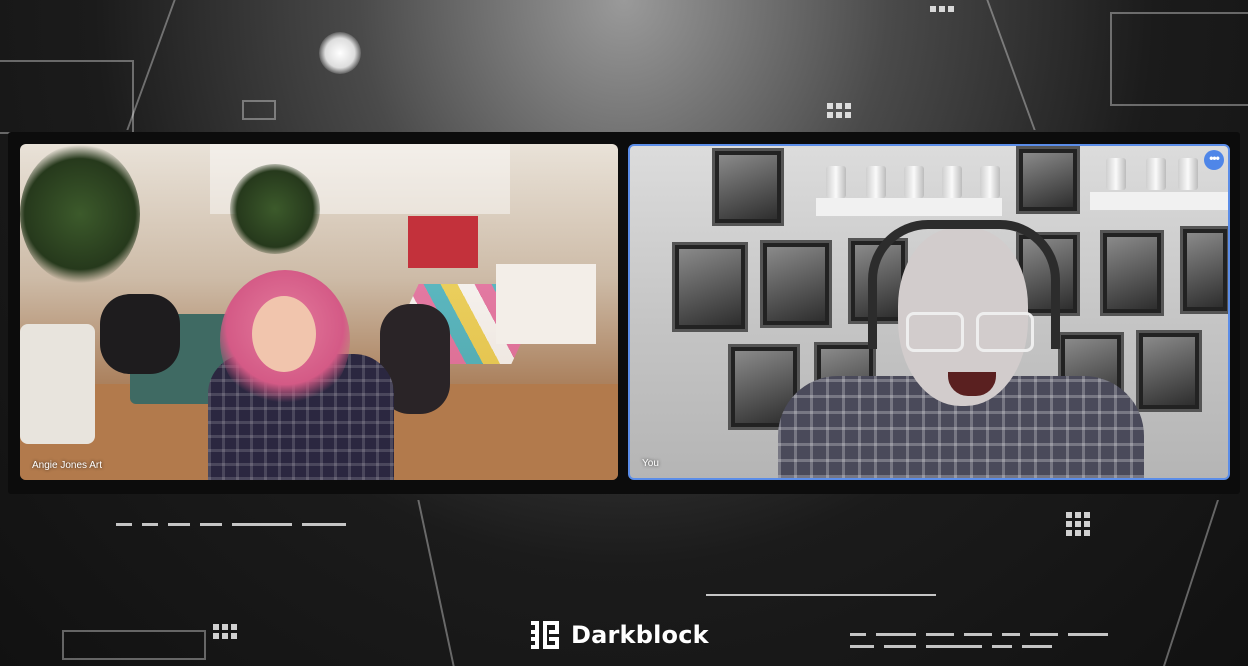 The height and width of the screenshot is (666, 1248). I want to click on participant-face, so click(284, 334).